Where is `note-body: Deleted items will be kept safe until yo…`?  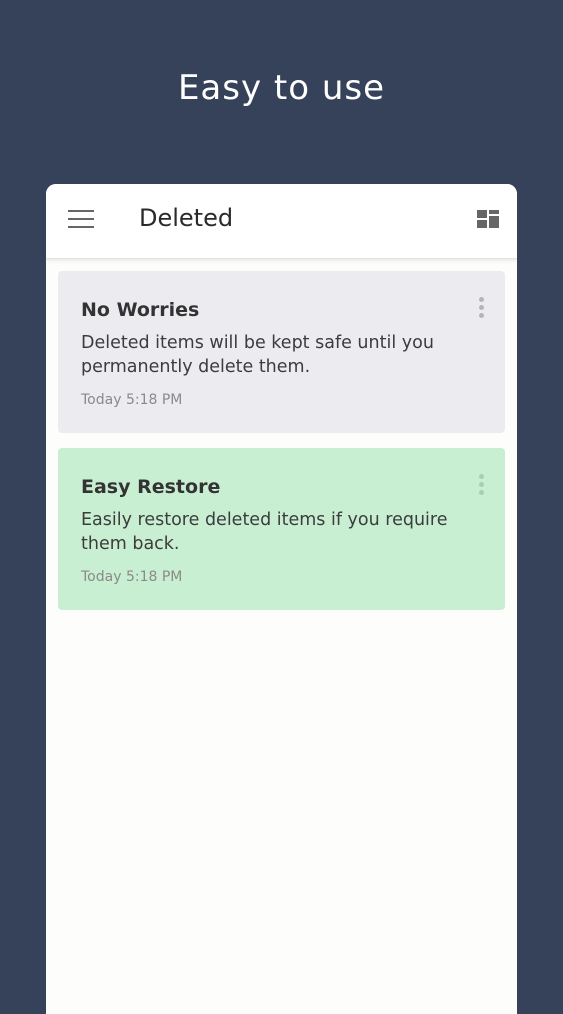
note-body: Deleted items will be kept safe until yo… is located at coordinates (257, 355).